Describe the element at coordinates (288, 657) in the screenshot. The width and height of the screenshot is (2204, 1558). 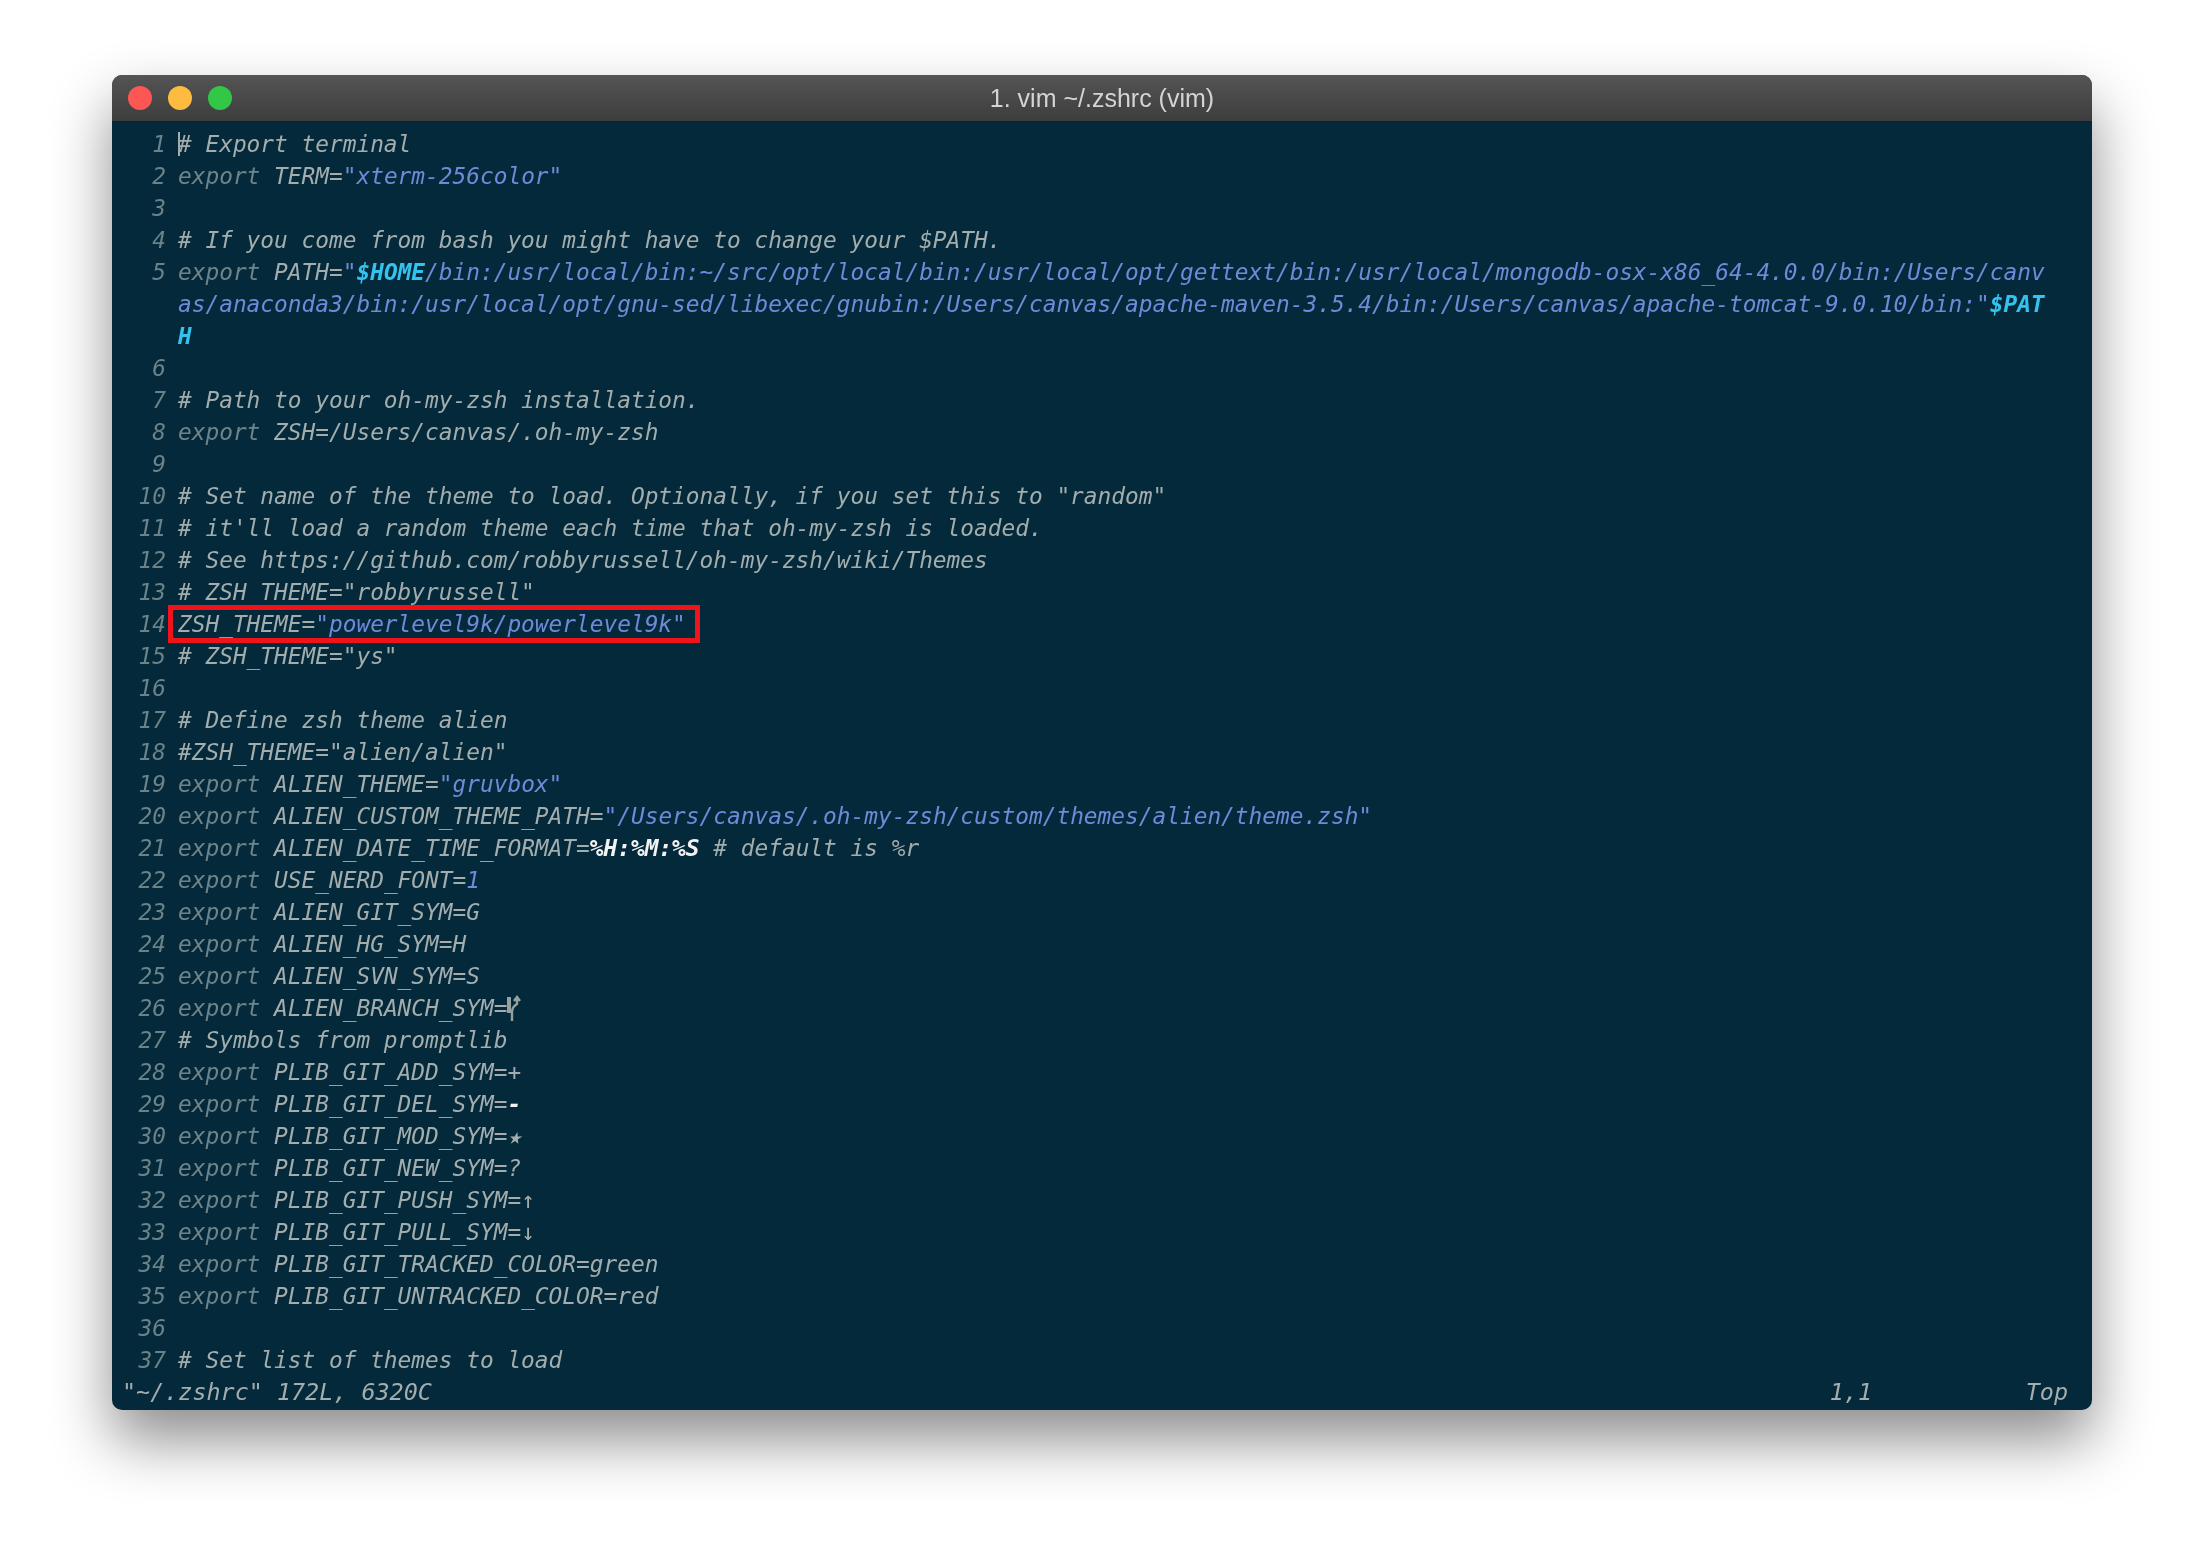
I see `code-line: # ZSH_THEME="ys"` at that location.